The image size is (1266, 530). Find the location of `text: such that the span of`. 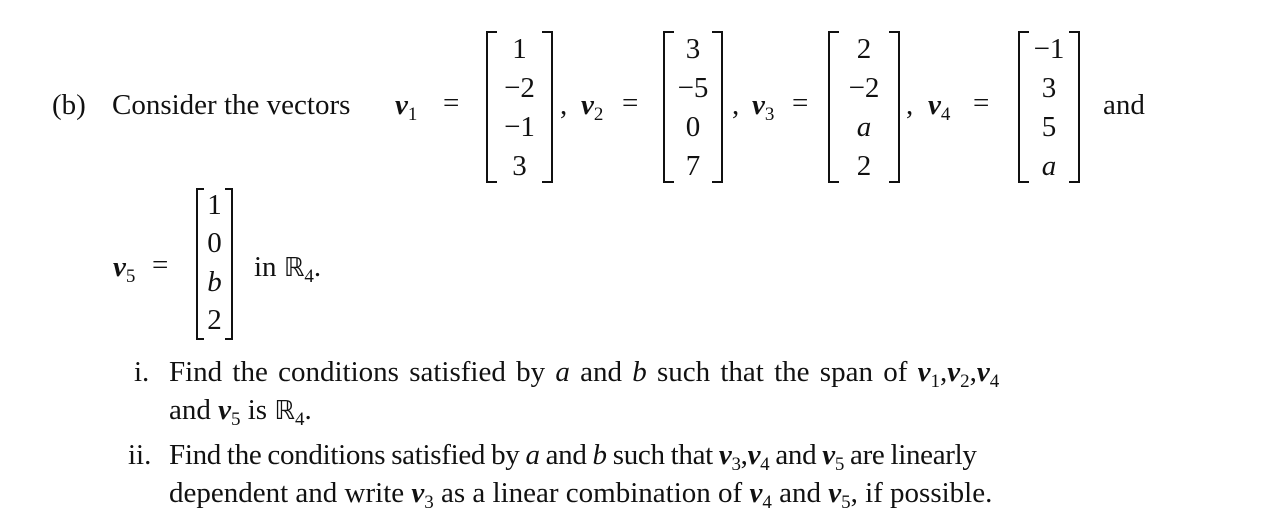

text: such that the span of is located at coordinates (782, 372).